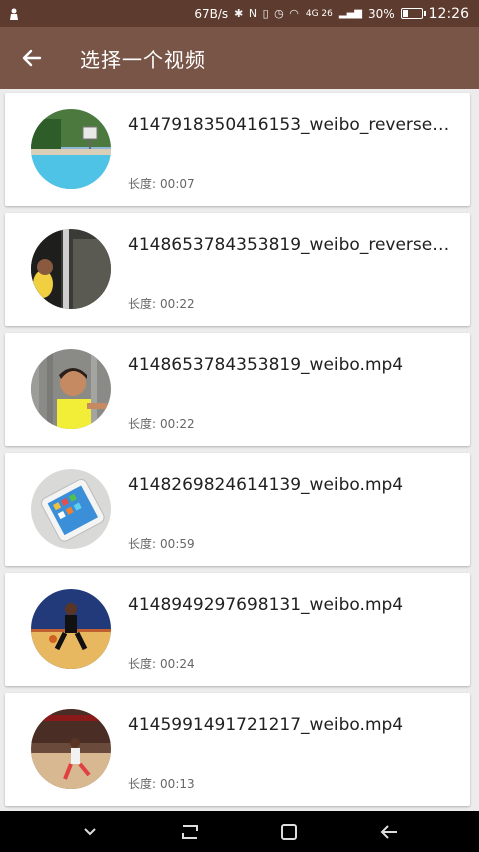 Image resolution: width=479 pixels, height=852 pixels. Describe the element at coordinates (381, 13) in the screenshot. I see `battery-percent: 30%` at that location.